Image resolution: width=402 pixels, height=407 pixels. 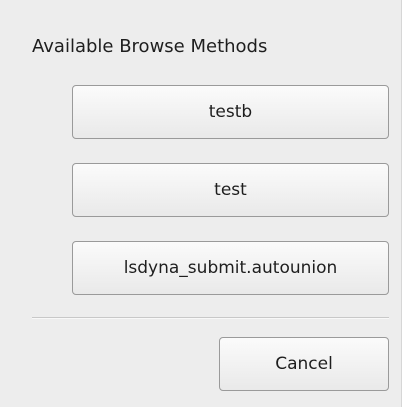 I want to click on browse-method-button-testb: testb, so click(x=230, y=112).